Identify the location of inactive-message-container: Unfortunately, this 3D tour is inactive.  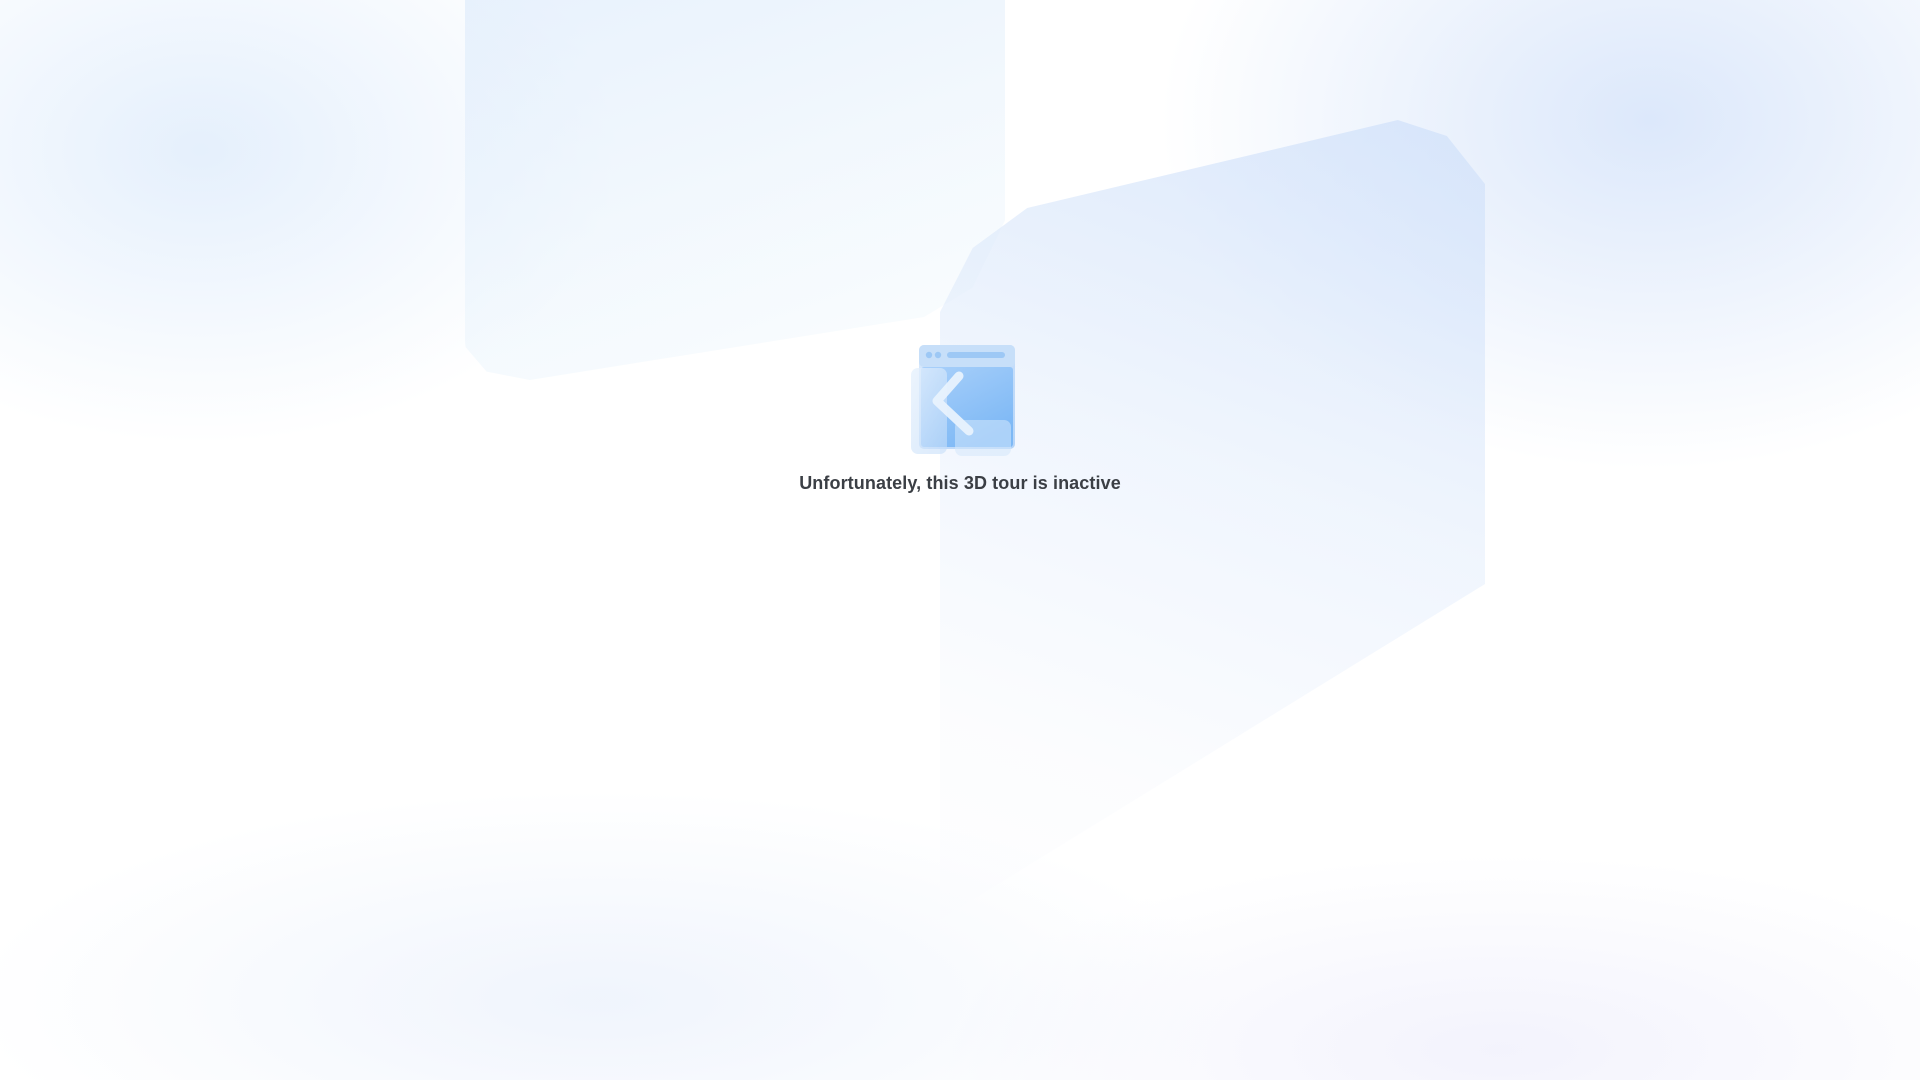
(960, 417).